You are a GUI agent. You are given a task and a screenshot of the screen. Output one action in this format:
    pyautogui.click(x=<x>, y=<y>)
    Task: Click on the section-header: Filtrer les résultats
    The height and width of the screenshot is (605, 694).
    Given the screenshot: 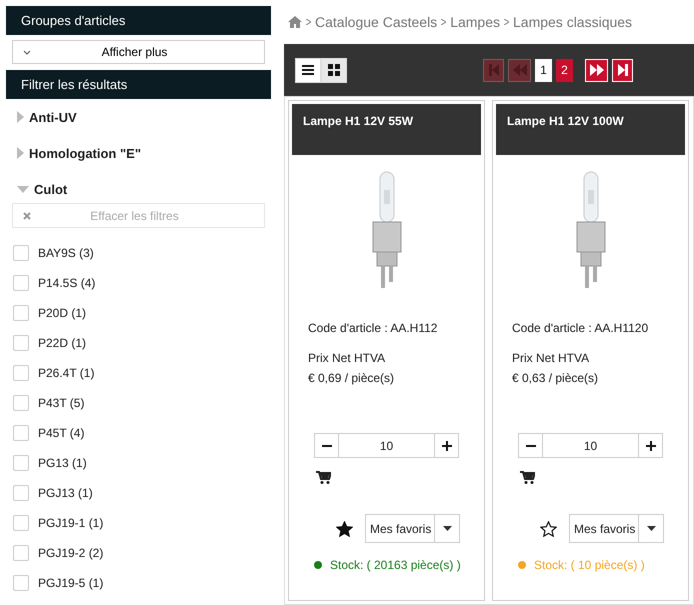 What is the action you would take?
    pyautogui.click(x=138, y=84)
    